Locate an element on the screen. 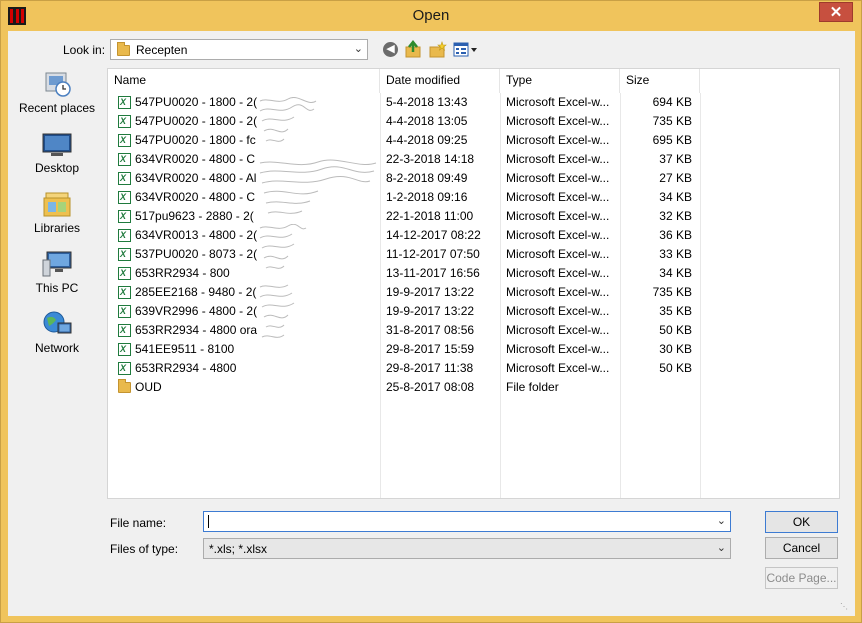 This screenshot has width=862, height=623. file-date: 1-2-2018 09:16 is located at coordinates (427, 197).